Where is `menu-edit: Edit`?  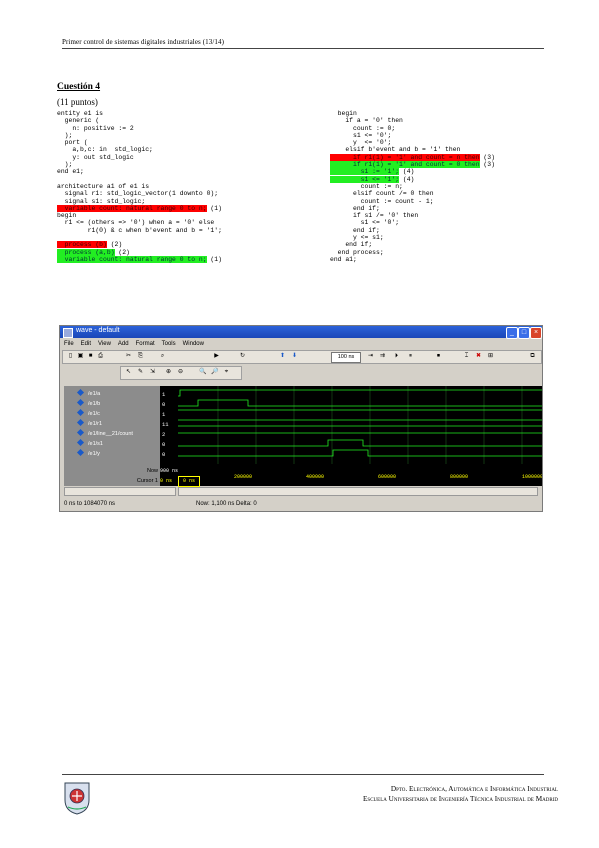
menu-edit: Edit is located at coordinates (86, 344).